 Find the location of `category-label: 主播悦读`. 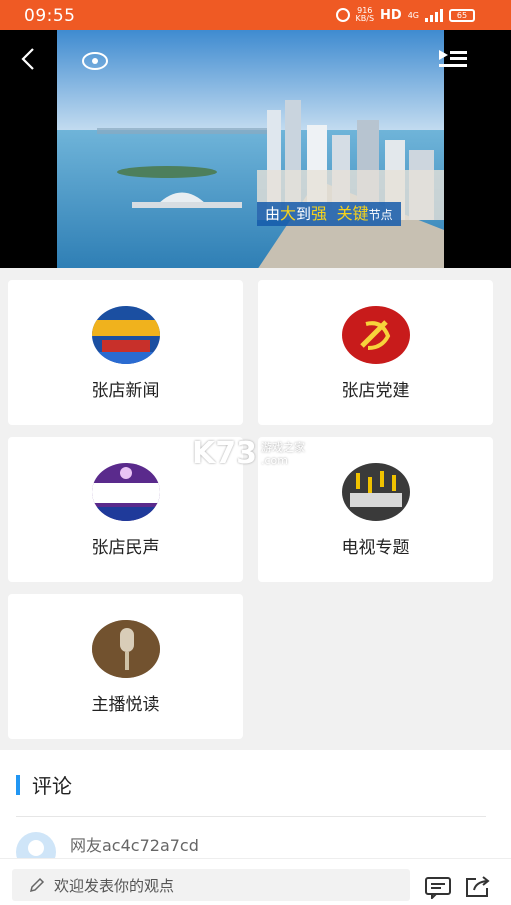

category-label: 主播悦读 is located at coordinates (125, 705).